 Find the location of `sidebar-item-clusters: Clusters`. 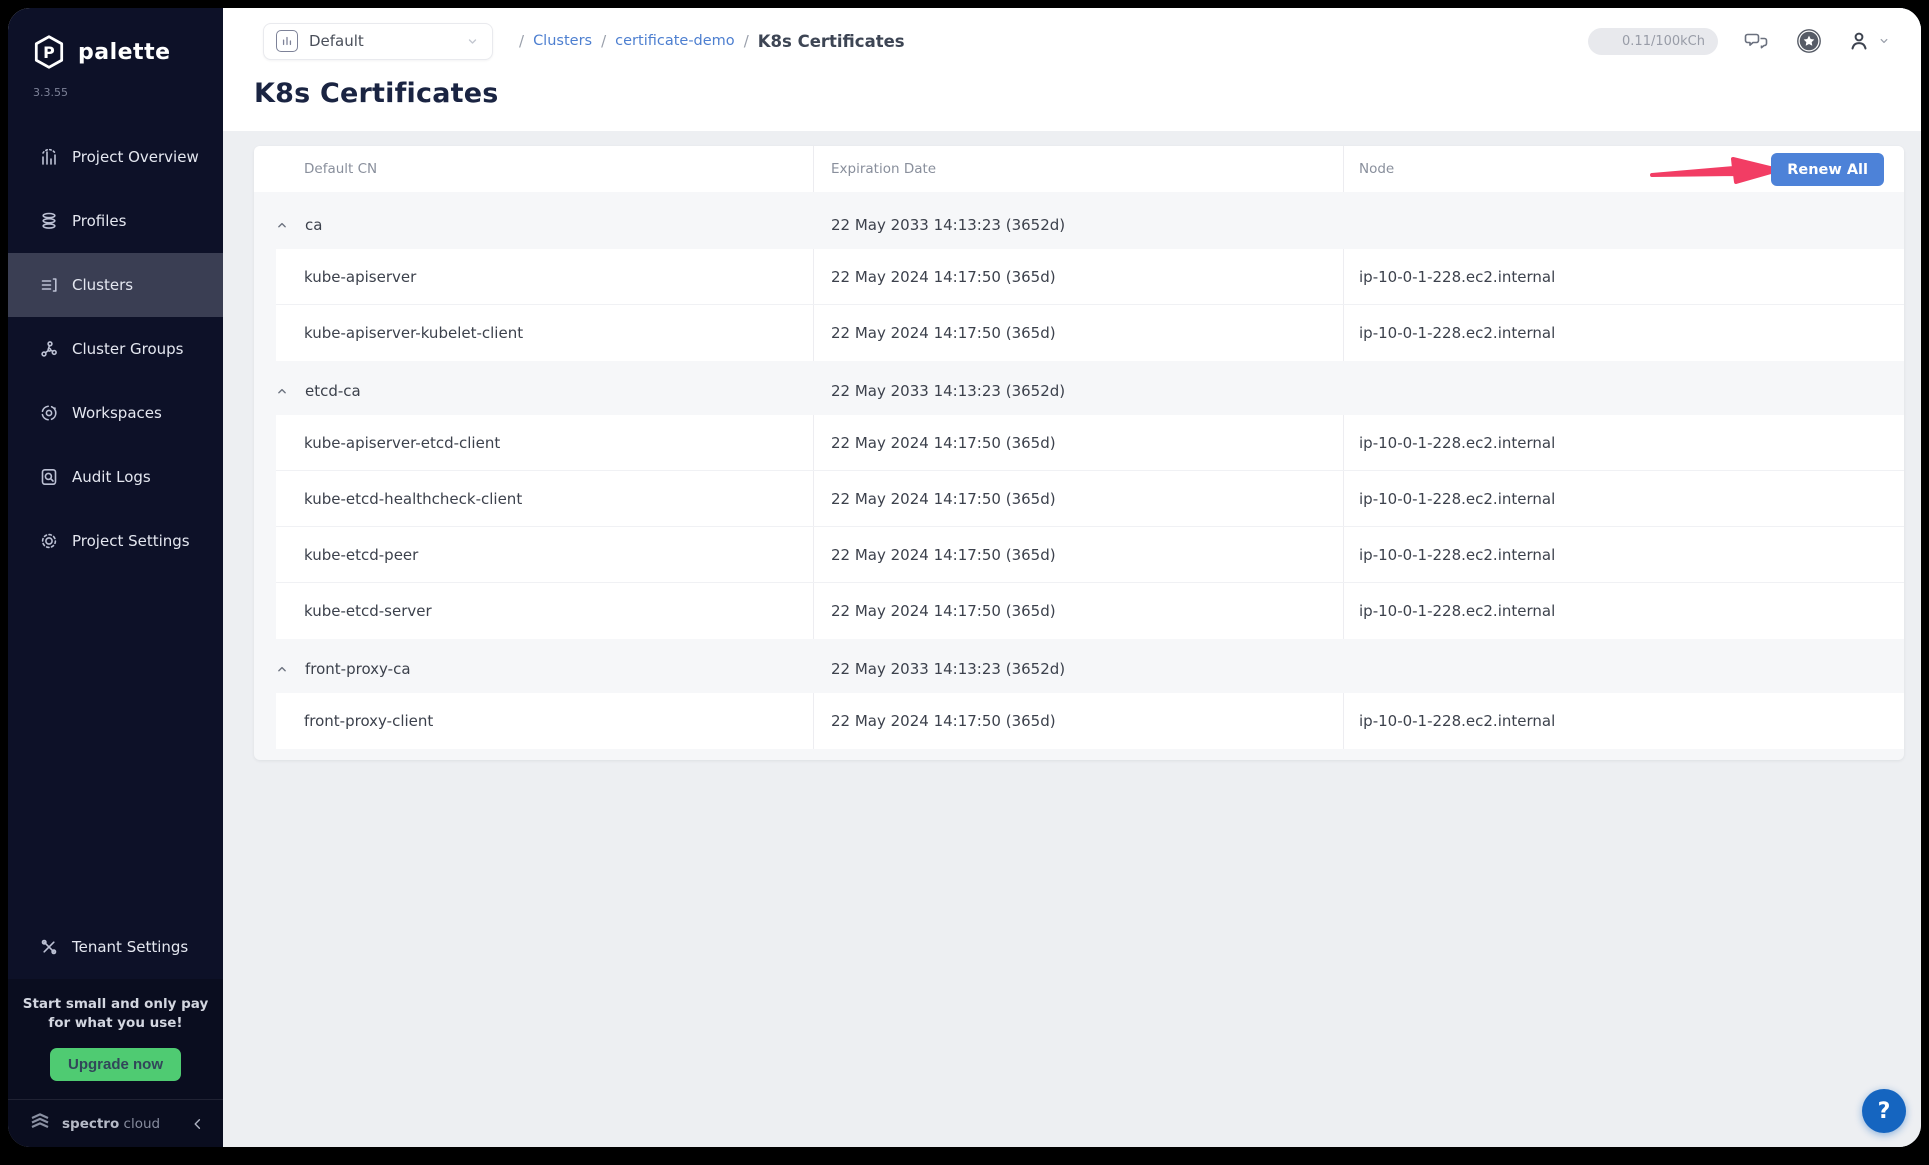

sidebar-item-clusters: Clusters is located at coordinates (115, 285).